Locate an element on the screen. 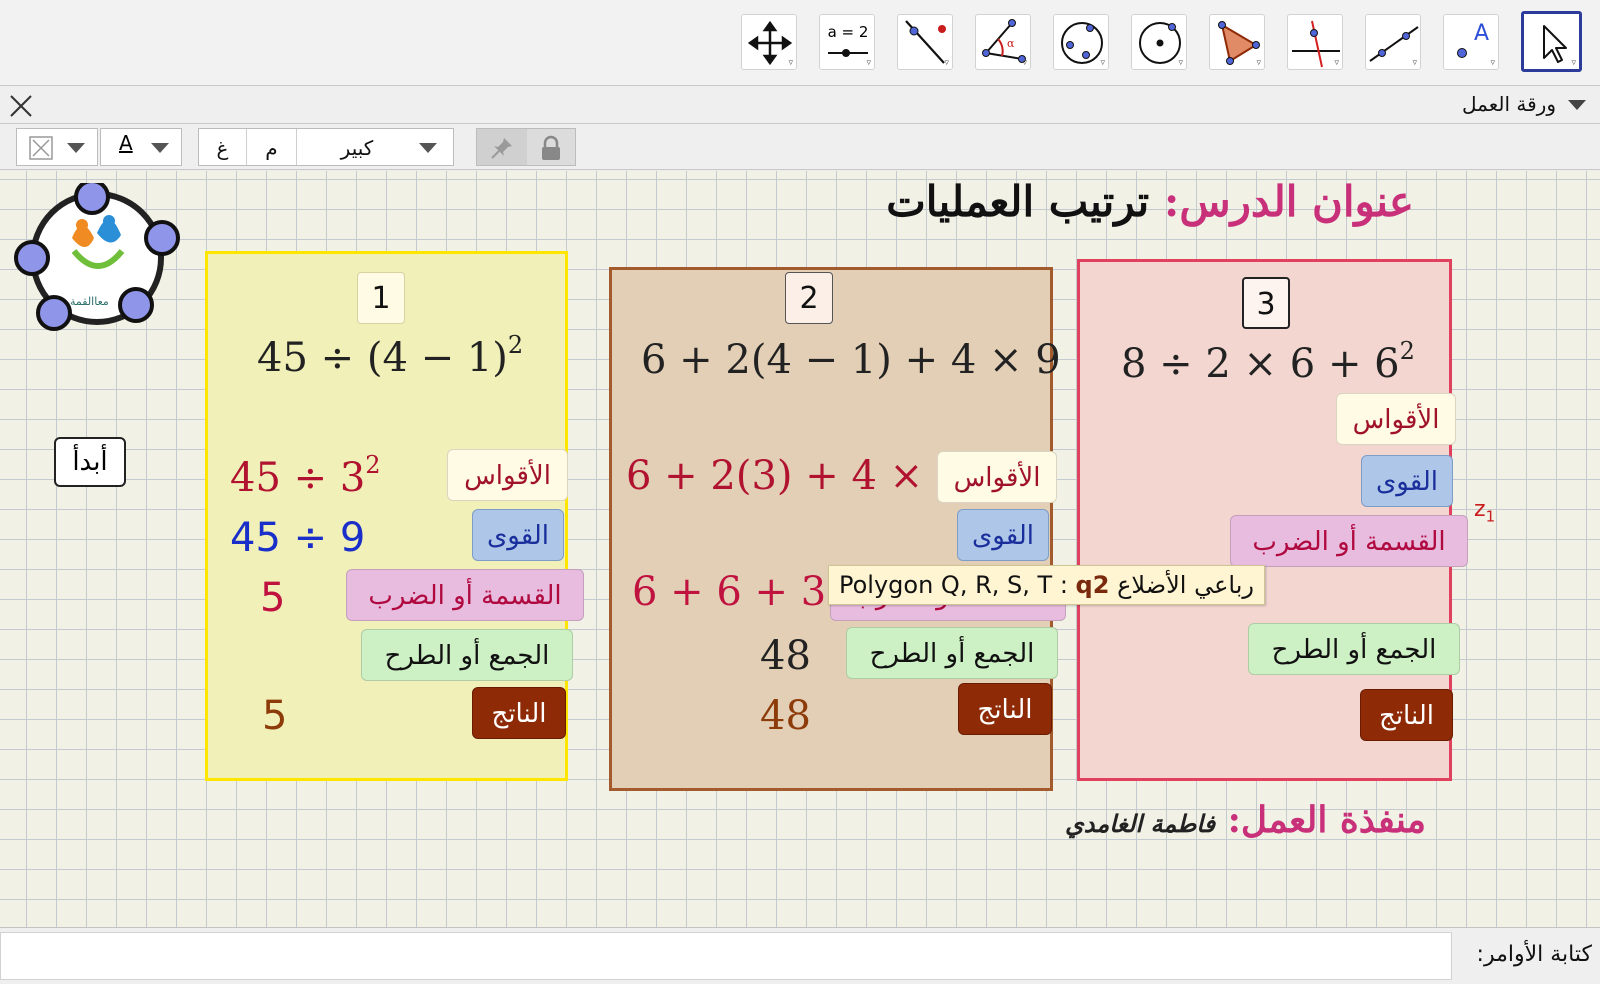 The height and width of the screenshot is (984, 1600). view-title-bar: ورقة العمل is located at coordinates (800, 105).